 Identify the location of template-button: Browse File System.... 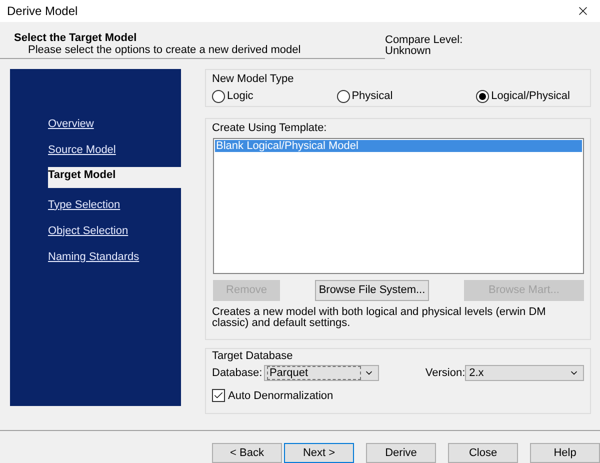
(372, 290).